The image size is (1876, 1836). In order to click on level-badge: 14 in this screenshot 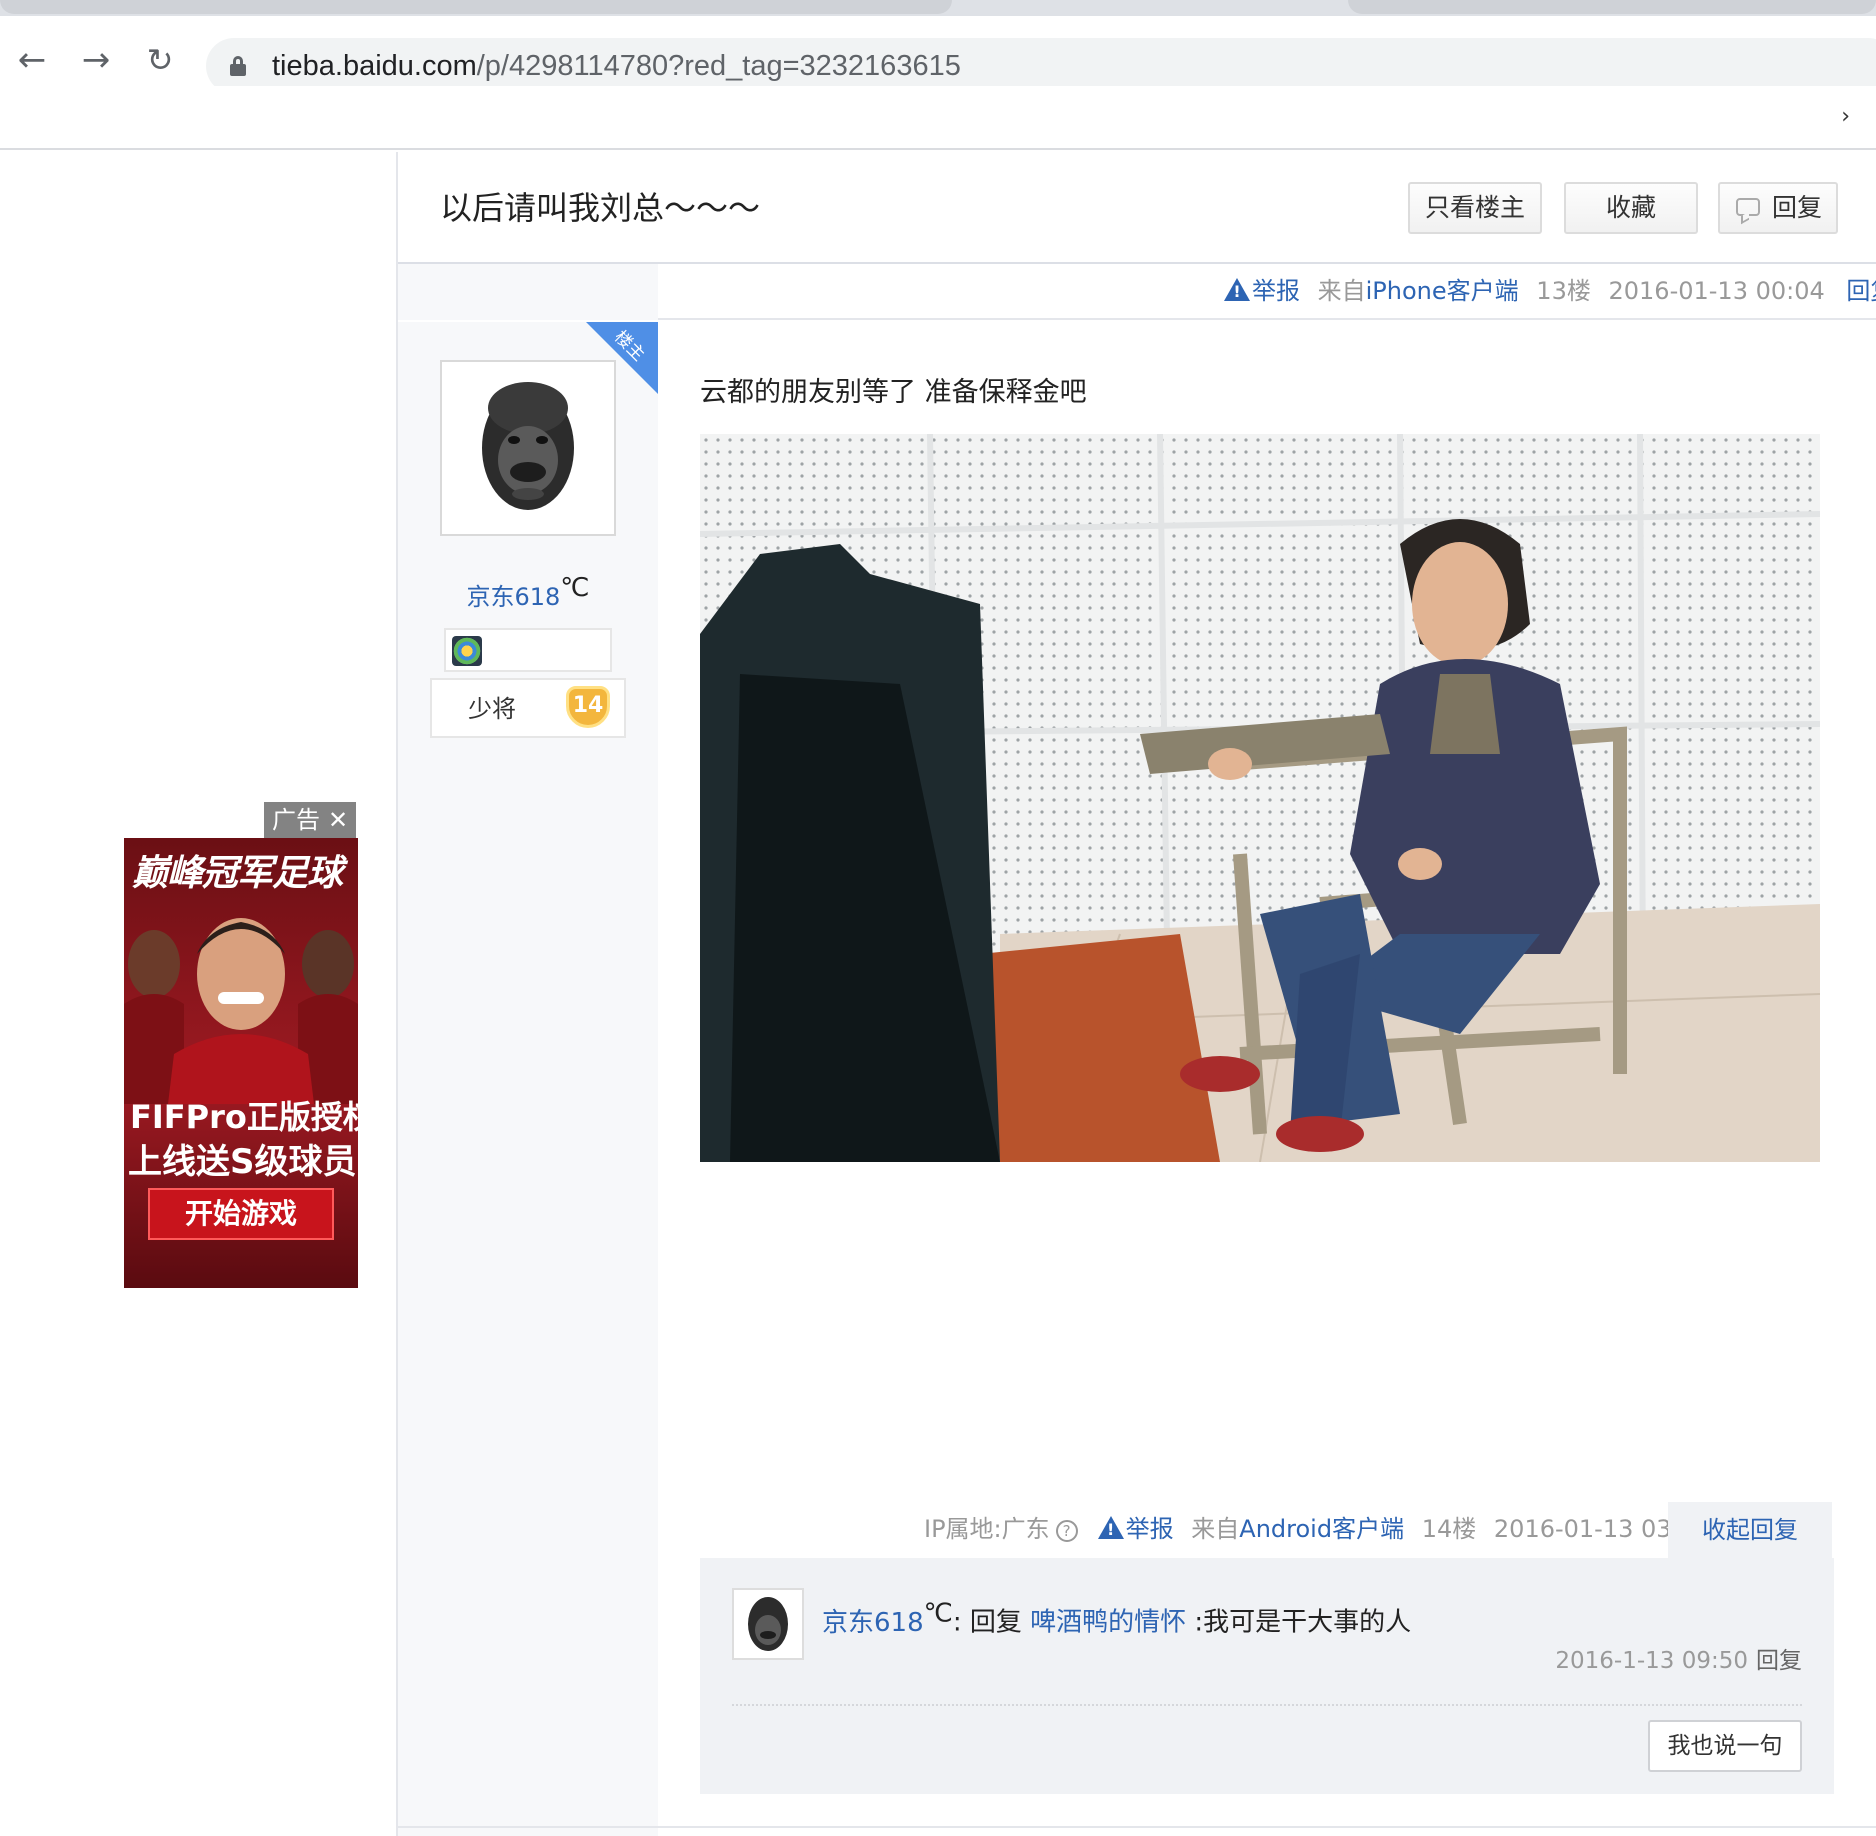, I will do `click(588, 707)`.